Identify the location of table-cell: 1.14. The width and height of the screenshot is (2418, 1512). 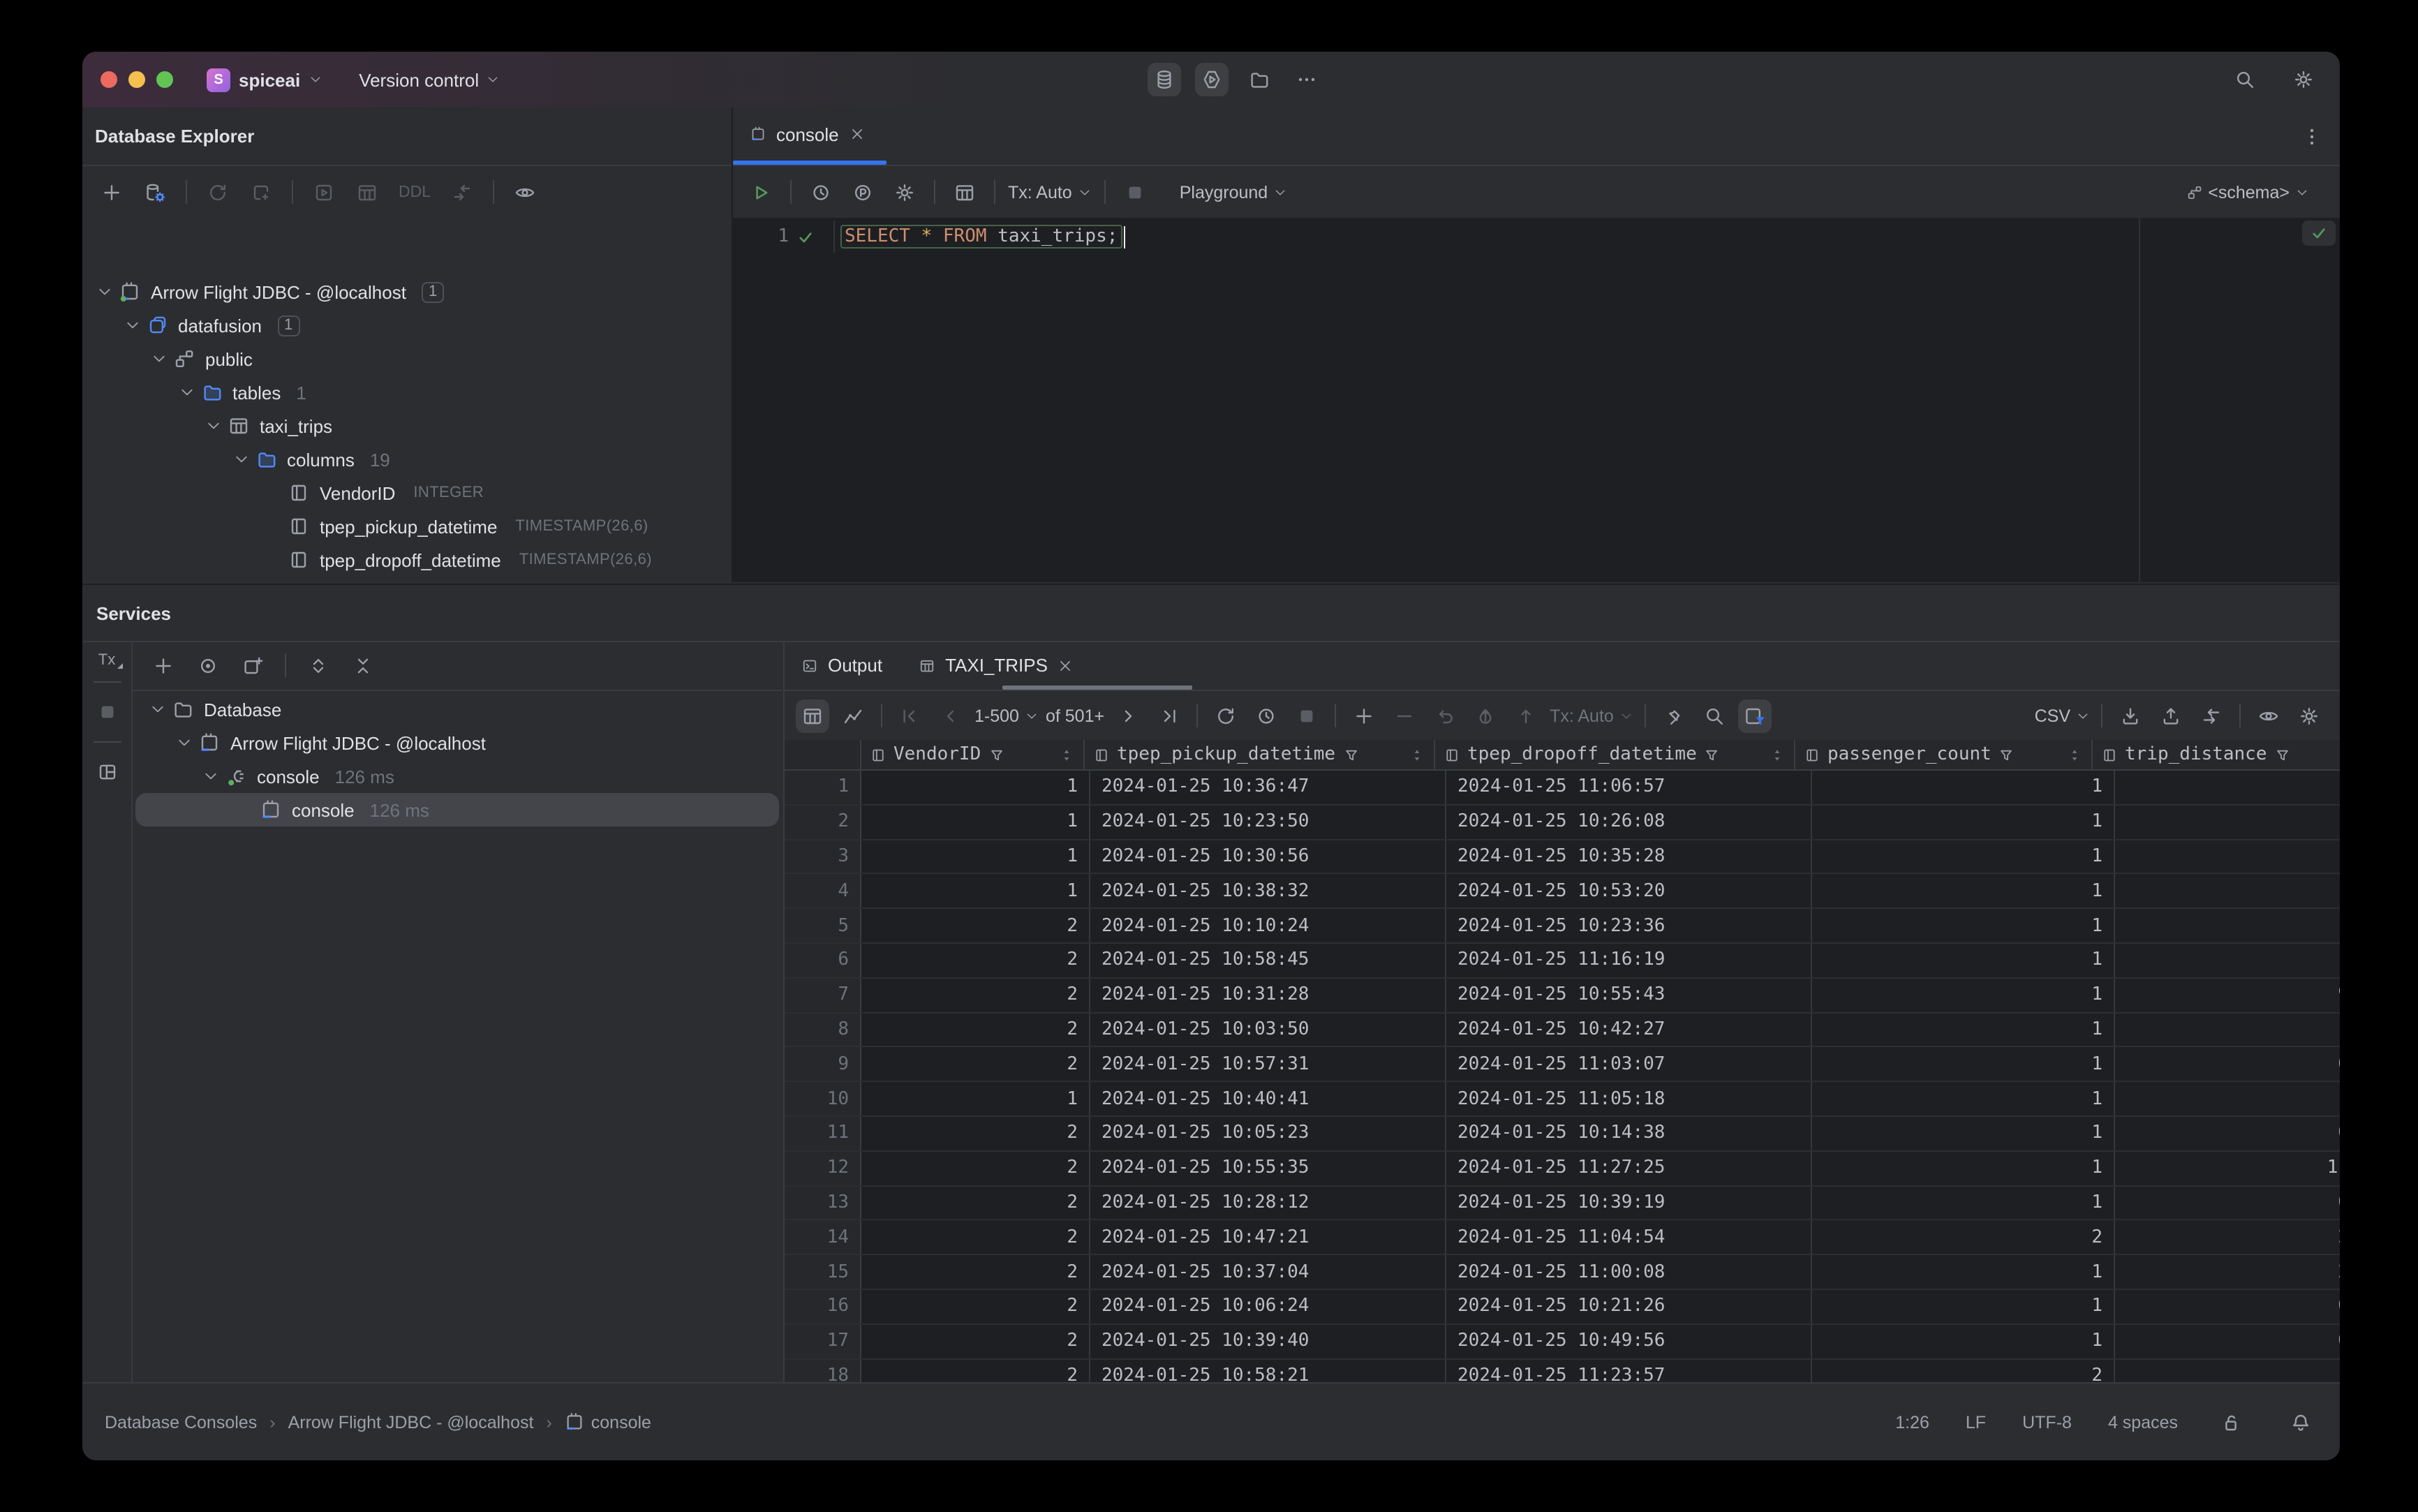
(2227, 960).